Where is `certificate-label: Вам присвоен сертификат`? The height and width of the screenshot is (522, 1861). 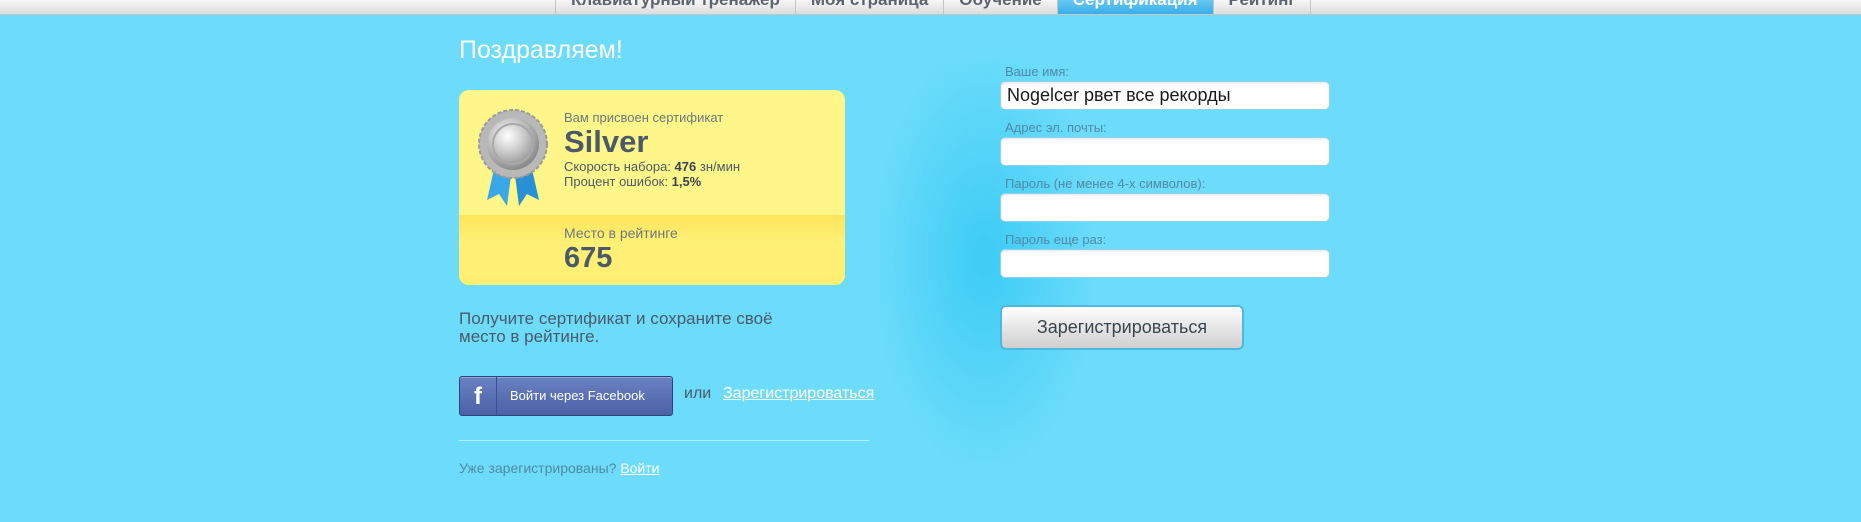
certificate-label: Вам присвоен сертификат is located at coordinates (644, 117).